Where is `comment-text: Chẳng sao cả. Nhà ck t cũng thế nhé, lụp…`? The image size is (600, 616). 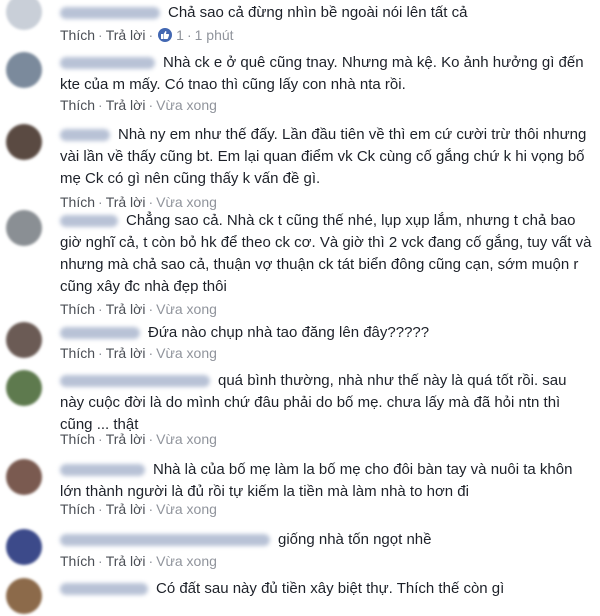
comment-text: Chẳng sao cả. Nhà ck t cũng thế nhé, lụp… is located at coordinates (326, 253).